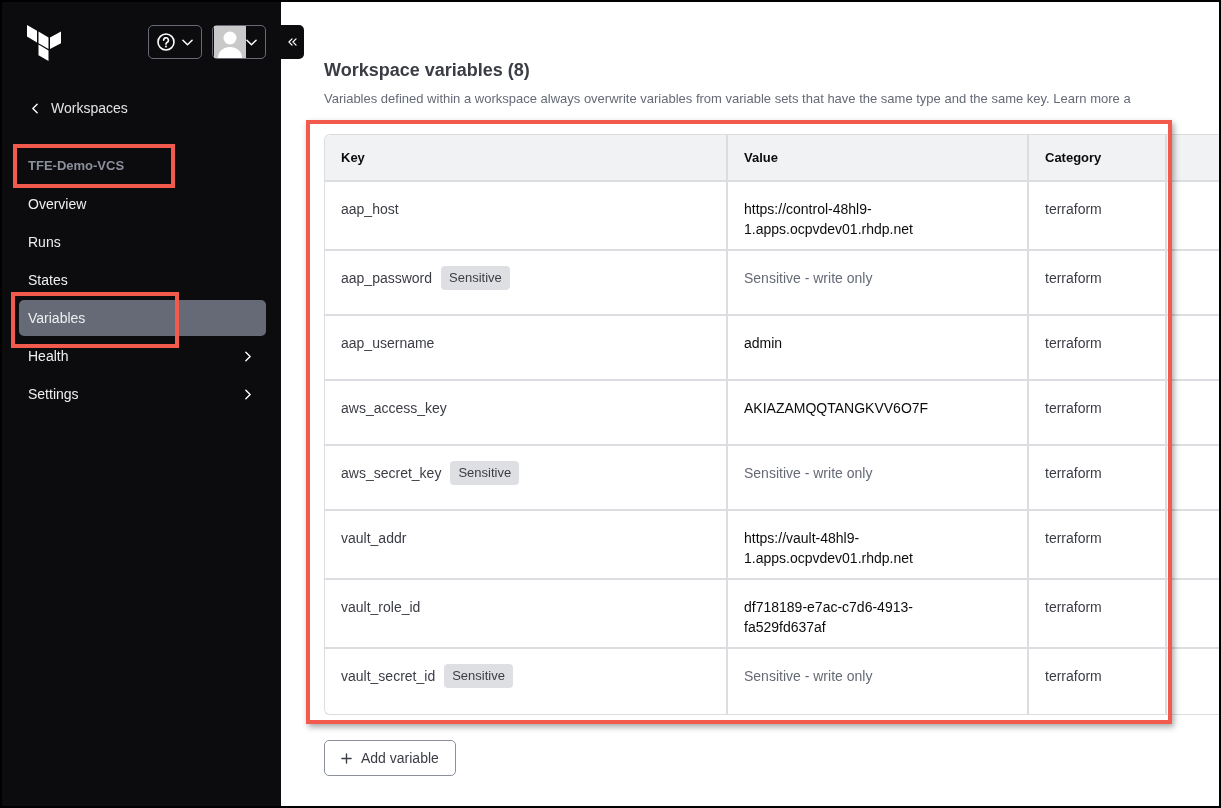 The image size is (1221, 808). Describe the element at coordinates (390, 758) in the screenshot. I see `add-variable-button: Add variable` at that location.